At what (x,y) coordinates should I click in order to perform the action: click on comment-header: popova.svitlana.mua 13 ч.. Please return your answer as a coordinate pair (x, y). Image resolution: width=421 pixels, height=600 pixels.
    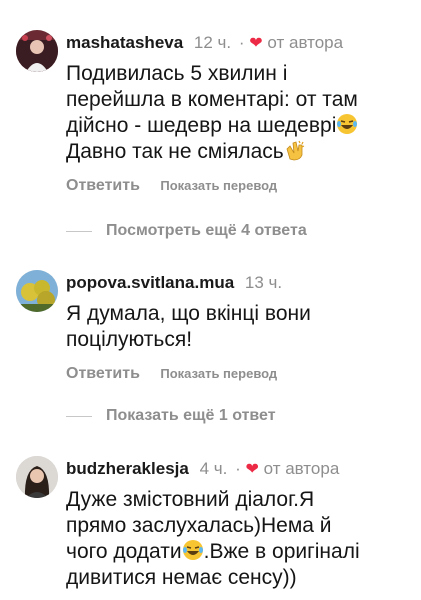
    Looking at the image, I should click on (174, 283).